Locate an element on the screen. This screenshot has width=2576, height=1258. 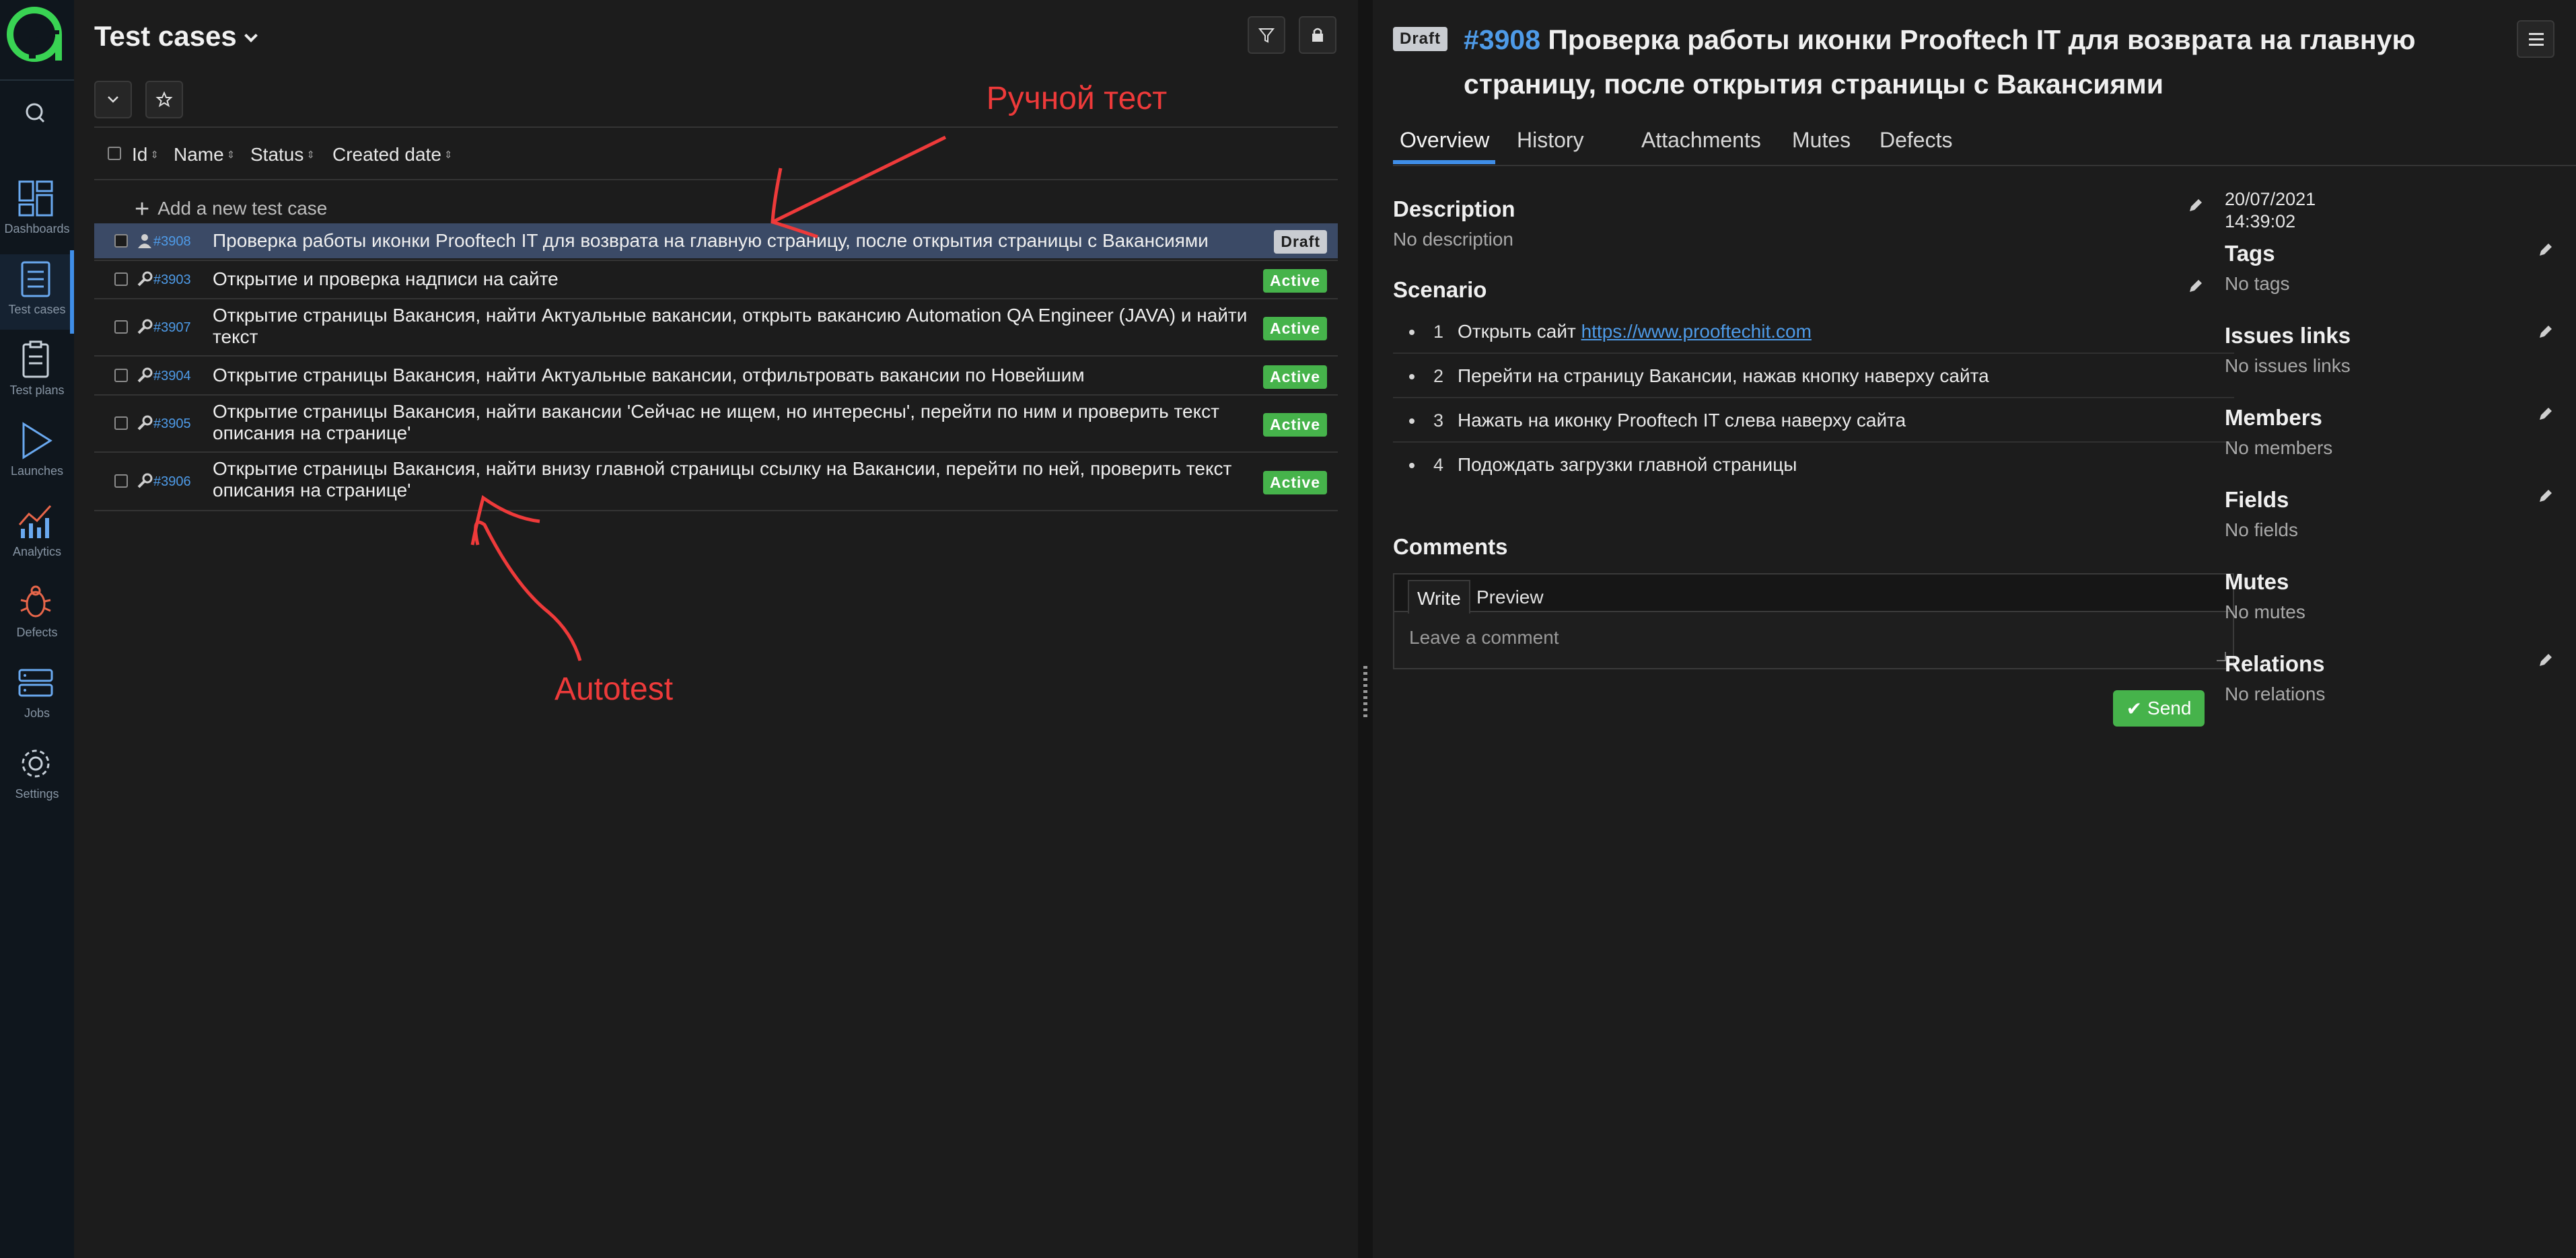
tab-defects: Defects is located at coordinates (1916, 140).